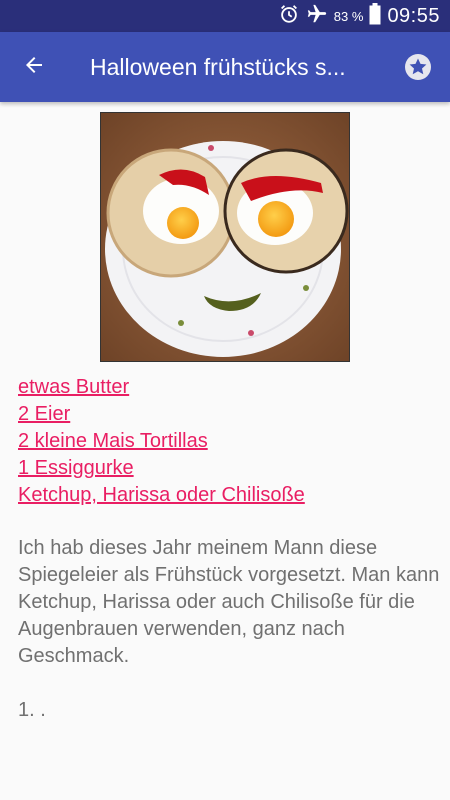 The height and width of the screenshot is (800, 450). I want to click on ingredient-link: 2 Eier, so click(161, 414).